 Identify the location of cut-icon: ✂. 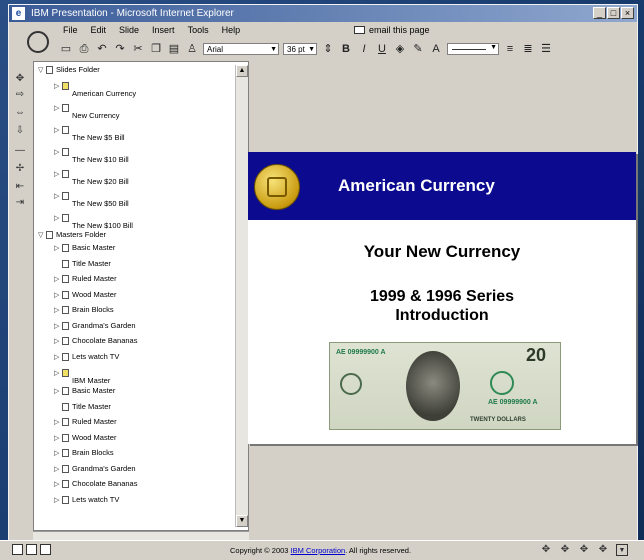
(138, 49).